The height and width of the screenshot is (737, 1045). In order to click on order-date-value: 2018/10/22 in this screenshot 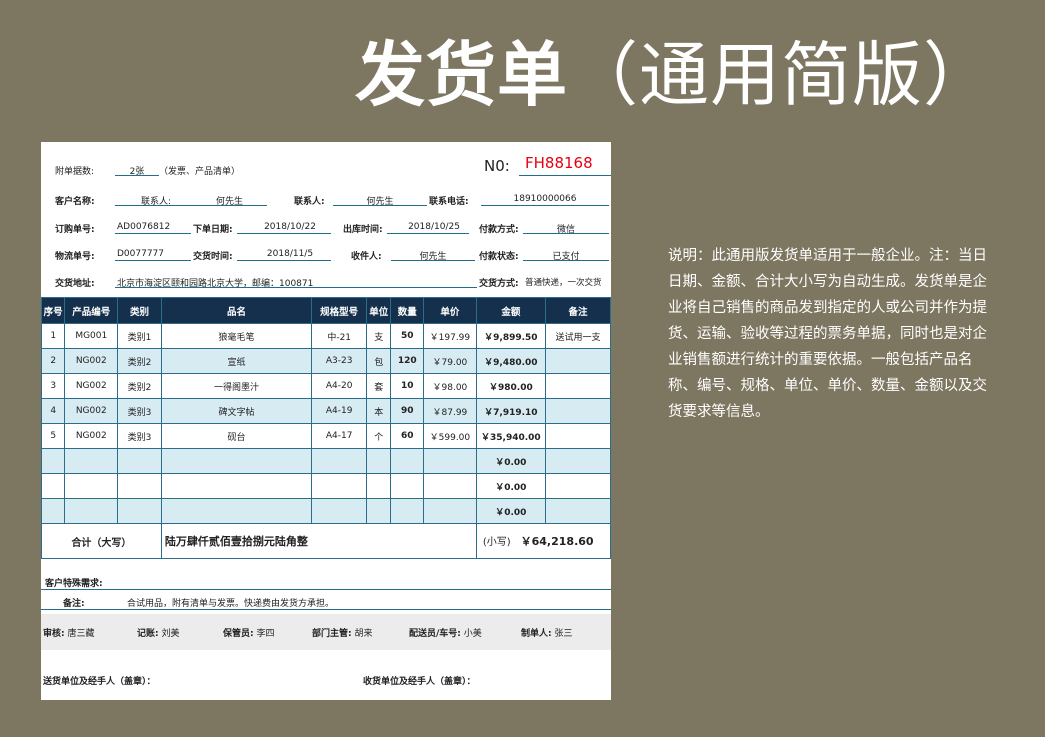, I will do `click(290, 227)`.